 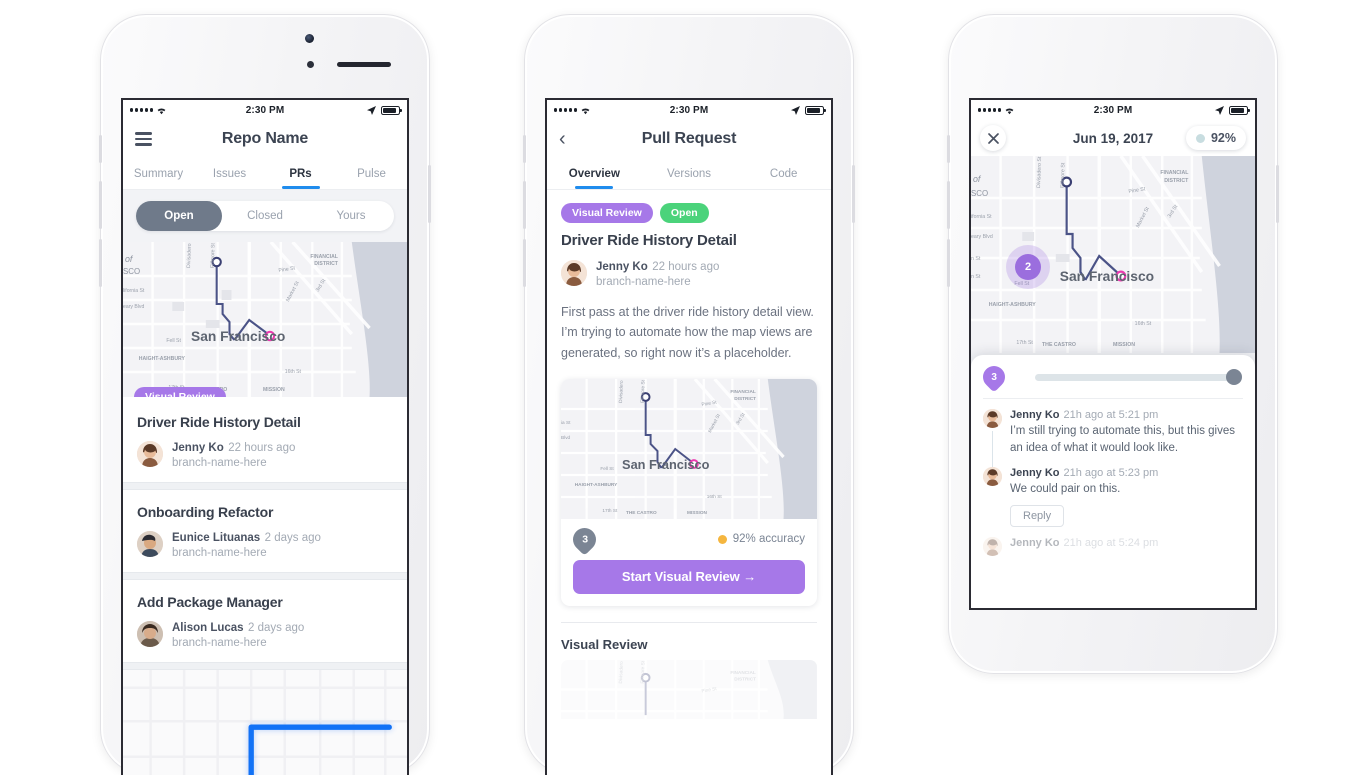 What do you see at coordinates (621, 672) in the screenshot?
I see `svg-text: Divisadero St` at bounding box center [621, 672].